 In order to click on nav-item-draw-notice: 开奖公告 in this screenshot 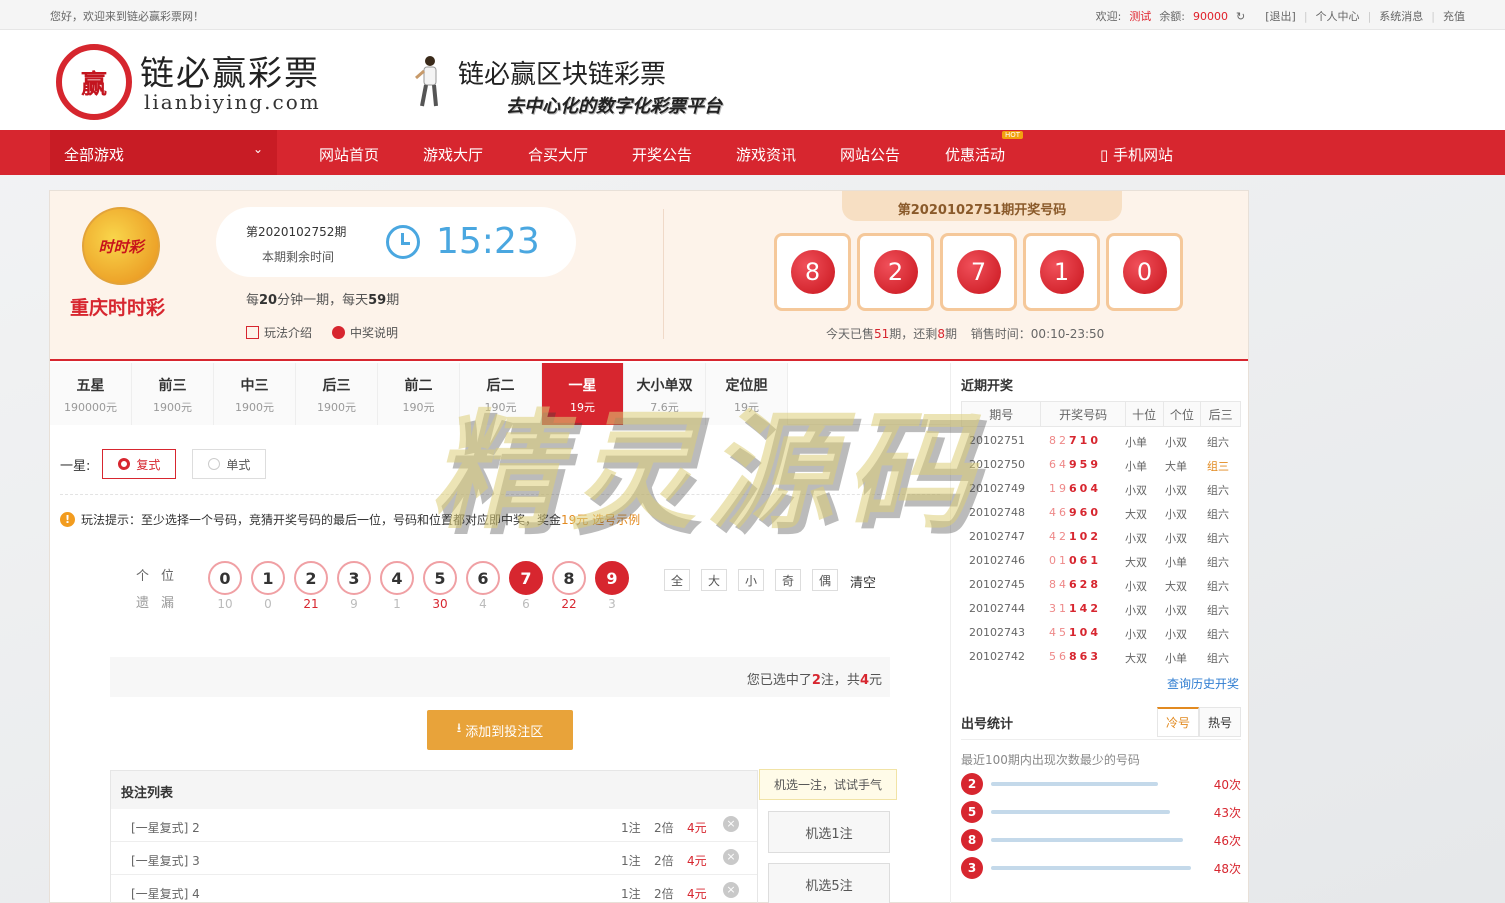, I will do `click(662, 154)`.